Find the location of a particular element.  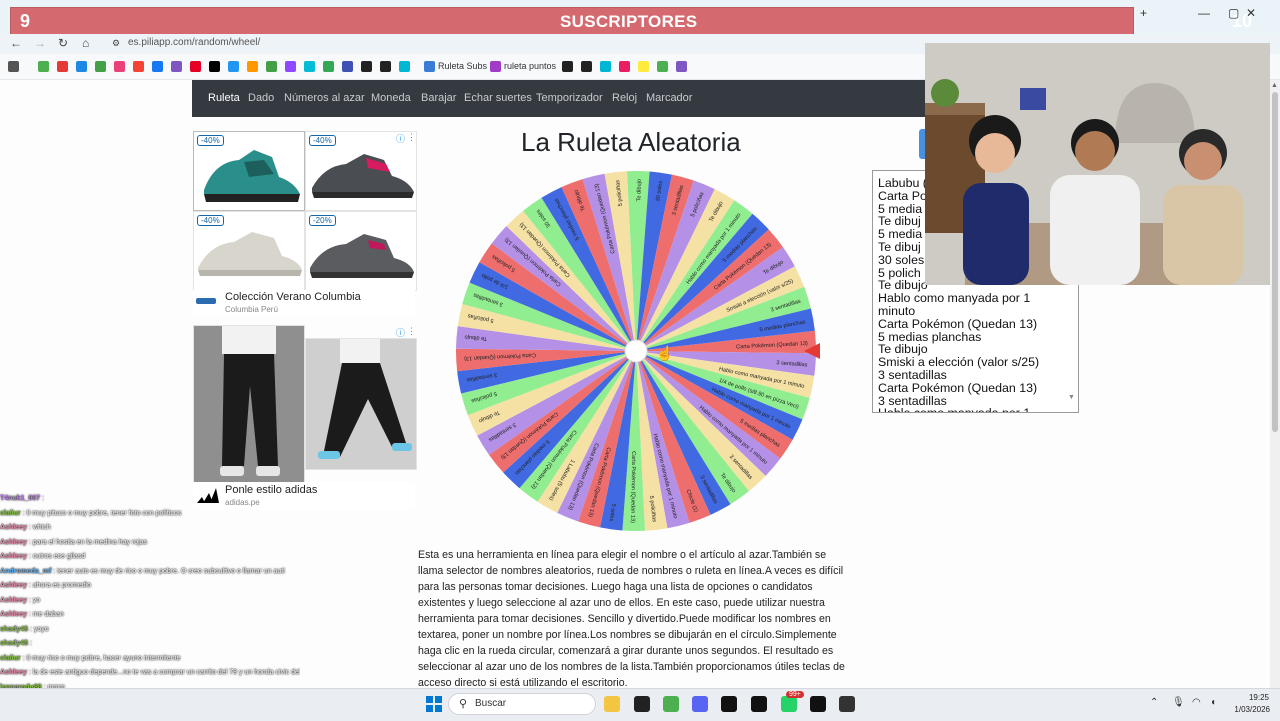

ad-columbia-title: Colección Verano Columbia is located at coordinates (293, 297).